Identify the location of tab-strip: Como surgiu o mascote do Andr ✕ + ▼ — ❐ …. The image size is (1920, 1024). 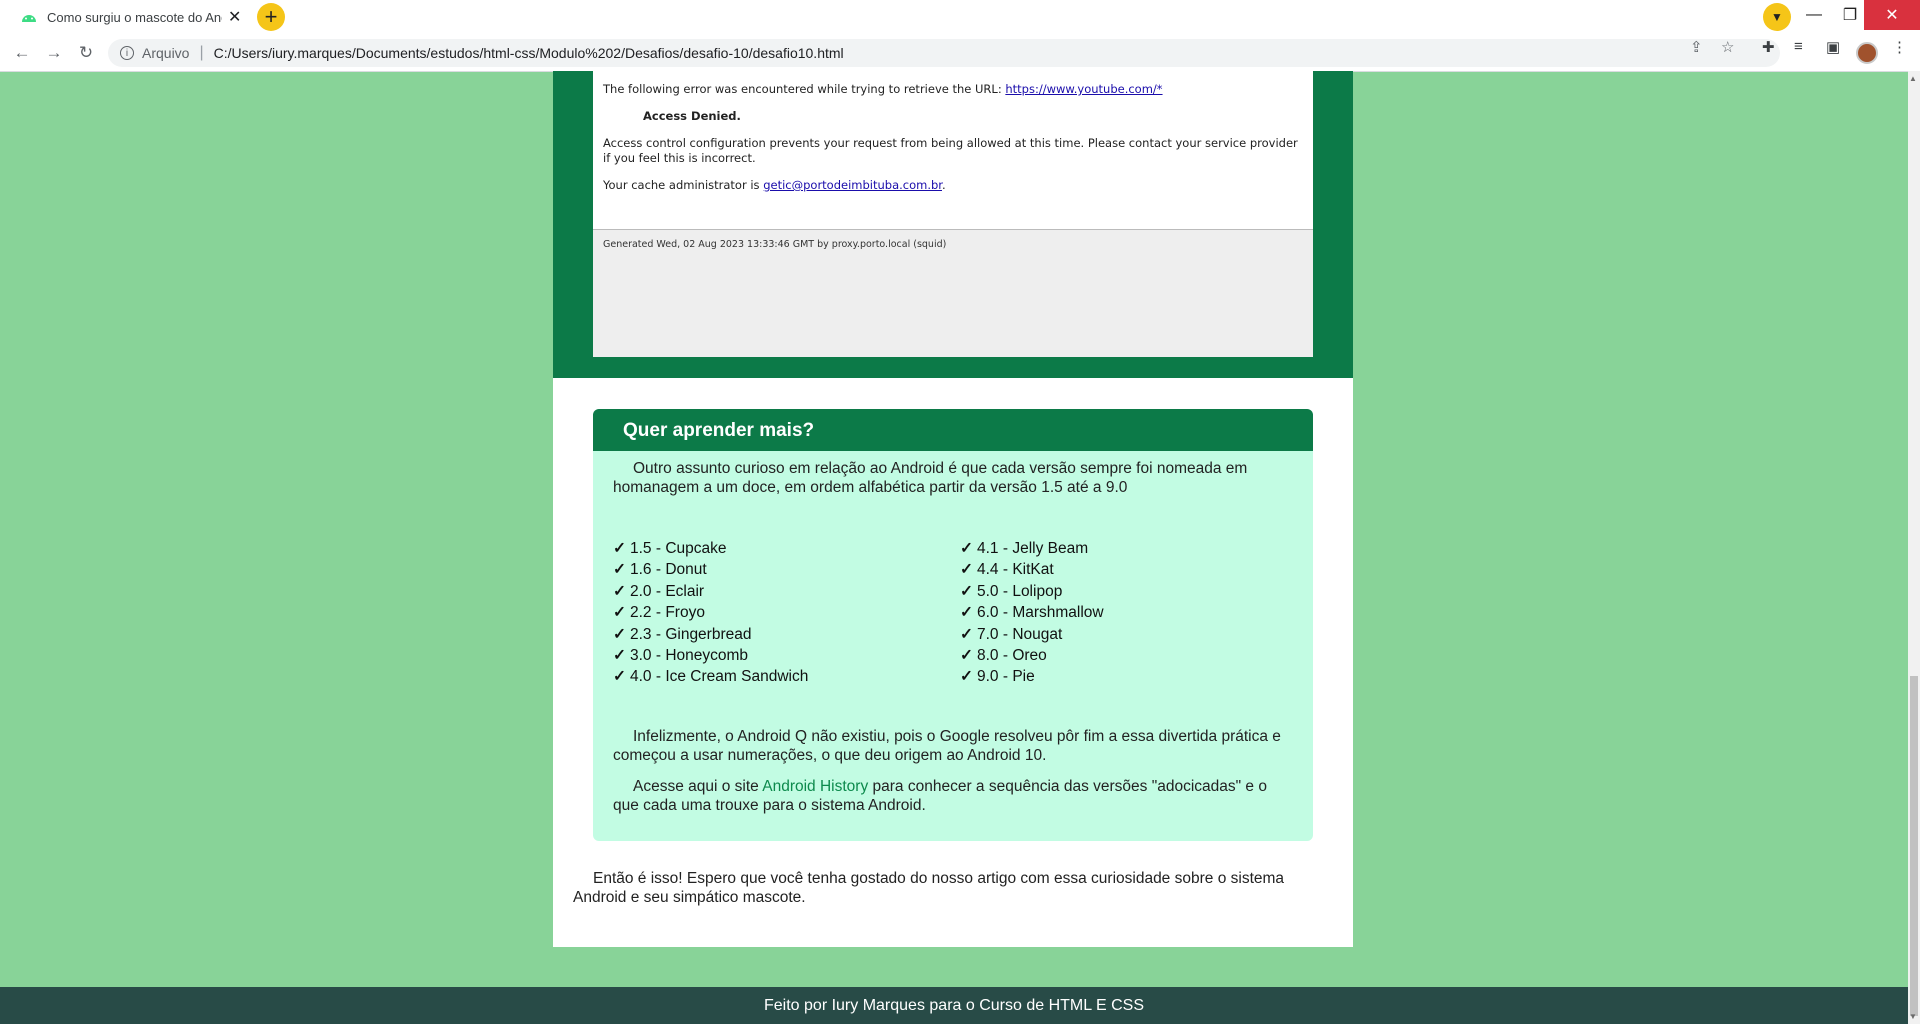
(960, 17).